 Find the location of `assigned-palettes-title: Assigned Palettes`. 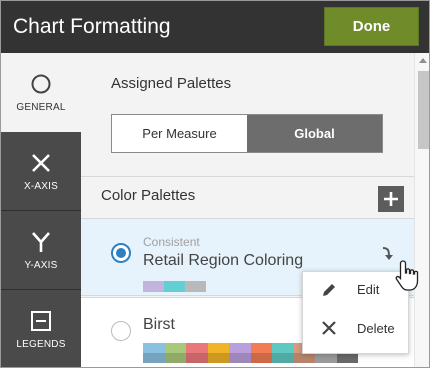

assigned-palettes-title: Assigned Palettes is located at coordinates (171, 83).